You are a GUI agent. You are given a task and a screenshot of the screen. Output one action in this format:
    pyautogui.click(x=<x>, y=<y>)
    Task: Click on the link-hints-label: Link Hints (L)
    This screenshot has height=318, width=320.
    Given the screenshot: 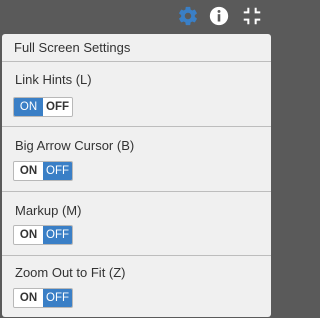 What is the action you would take?
    pyautogui.click(x=53, y=79)
    